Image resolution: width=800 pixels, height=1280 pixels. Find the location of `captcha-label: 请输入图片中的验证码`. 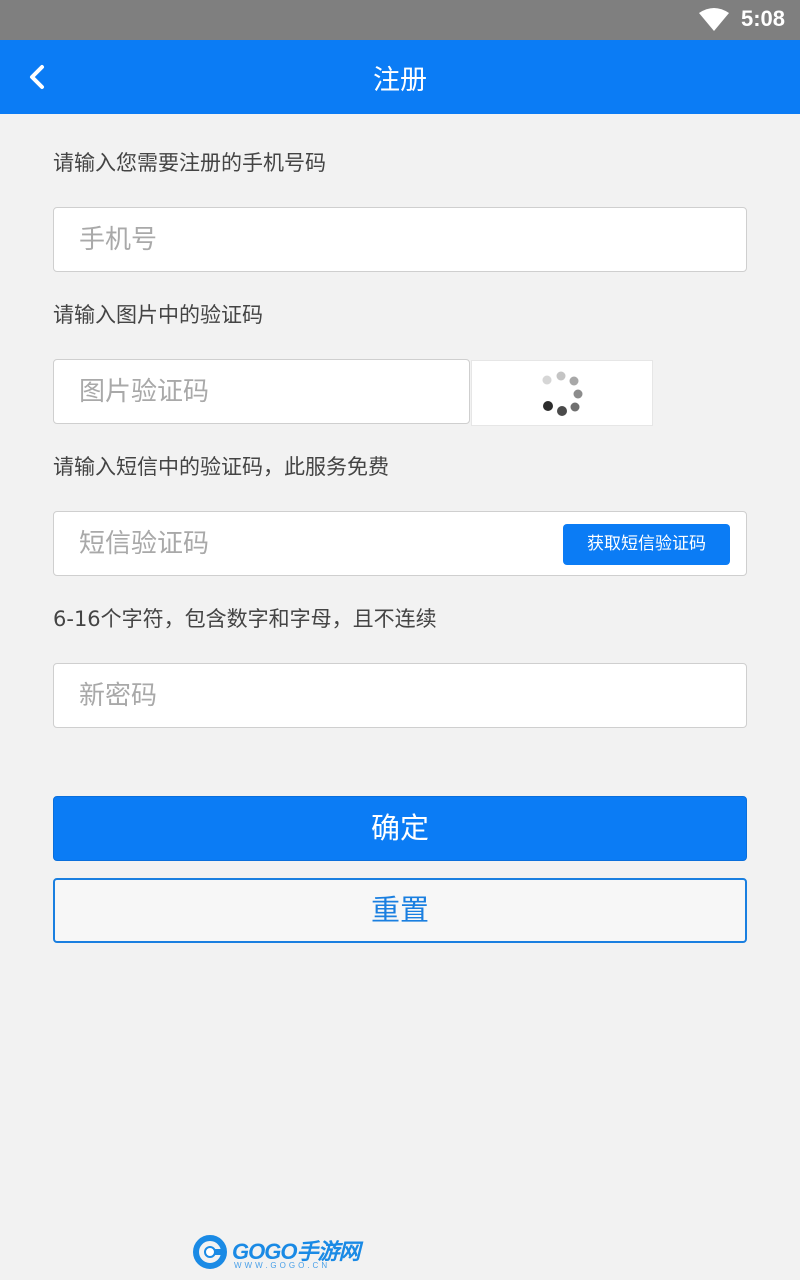

captcha-label: 请输入图片中的验证码 is located at coordinates (158, 315).